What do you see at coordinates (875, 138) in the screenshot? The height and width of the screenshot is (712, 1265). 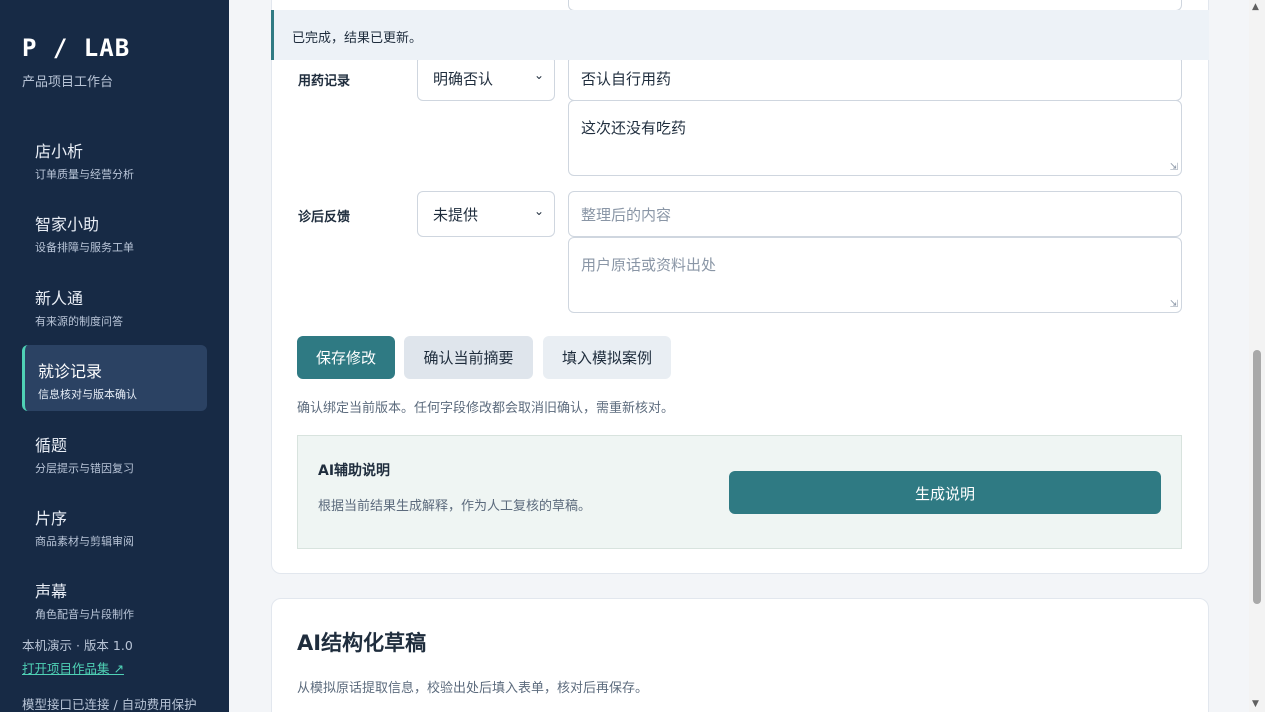 I see `medication-textarea: 这次还没有吃药 ⇲` at bounding box center [875, 138].